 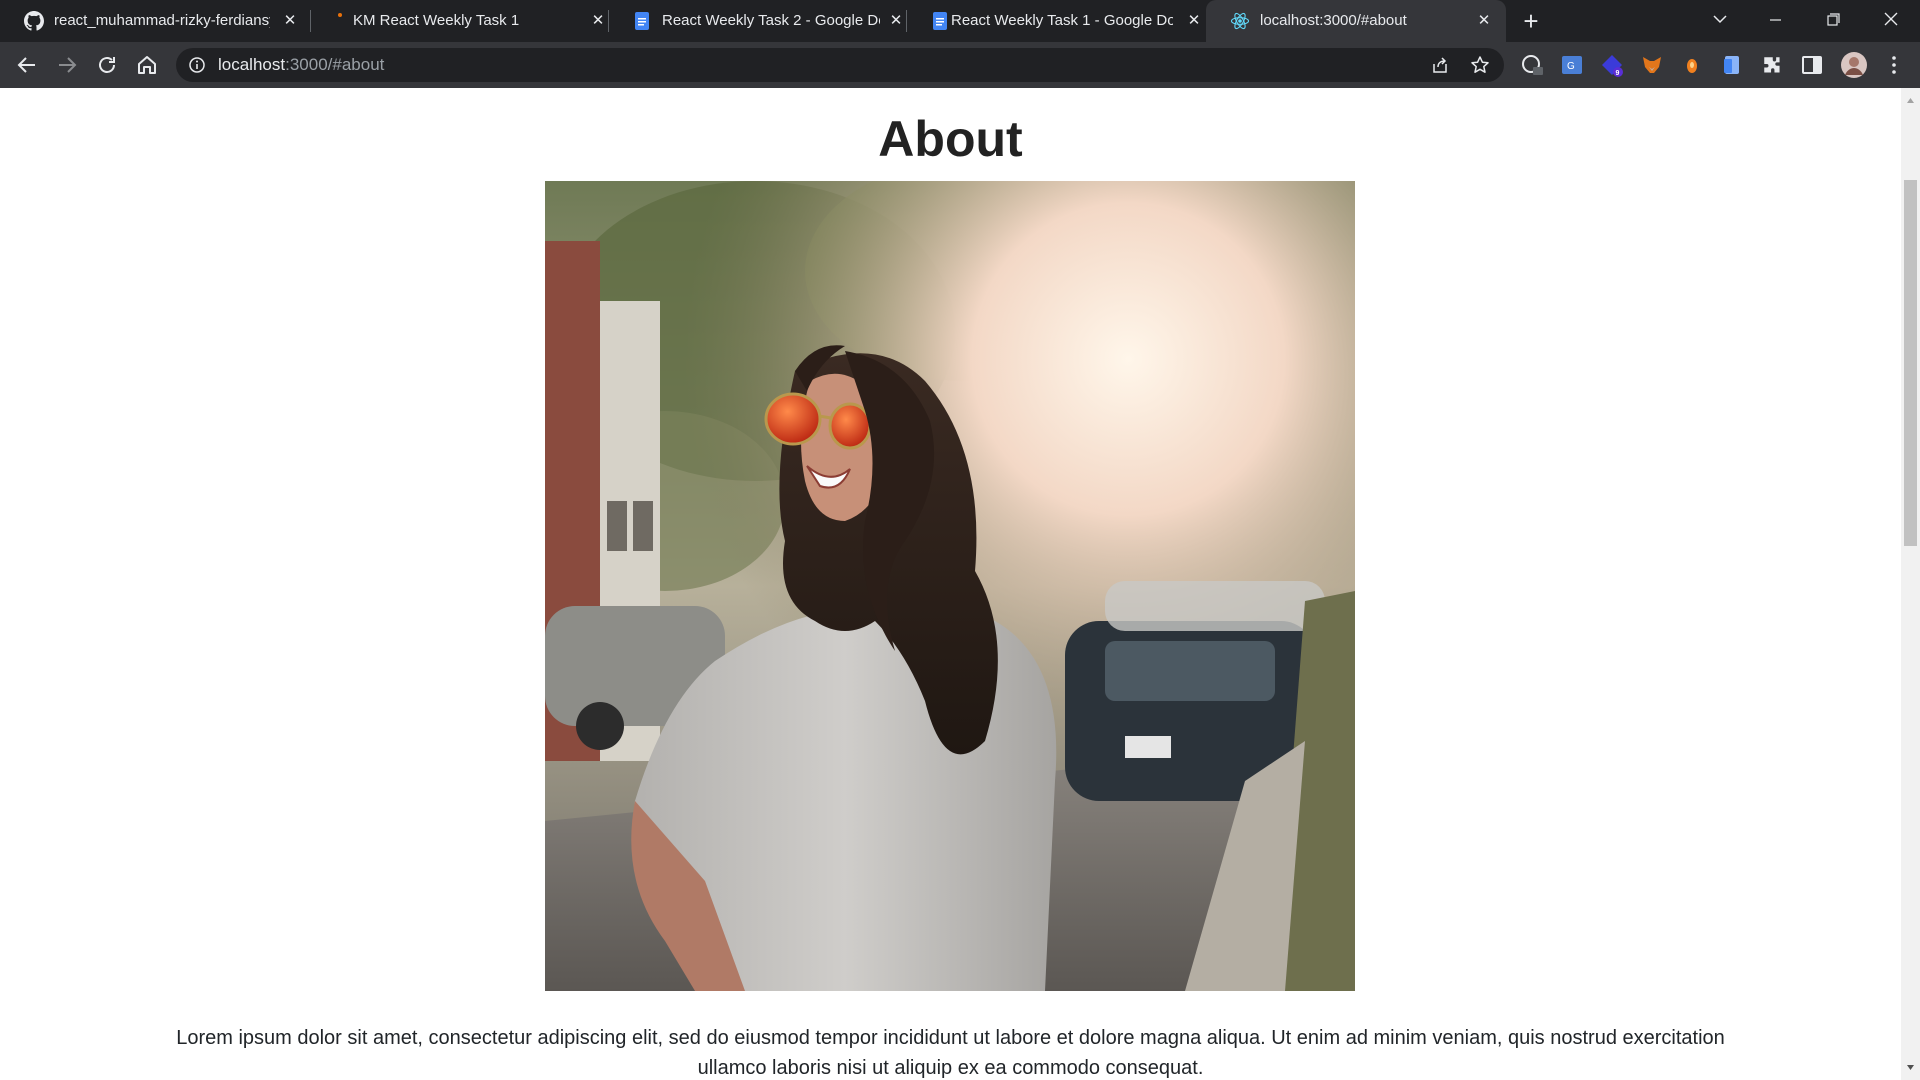 What do you see at coordinates (1062, 20) in the screenshot?
I see `tab-title: React Weekly Task 1 - Google Do` at bounding box center [1062, 20].